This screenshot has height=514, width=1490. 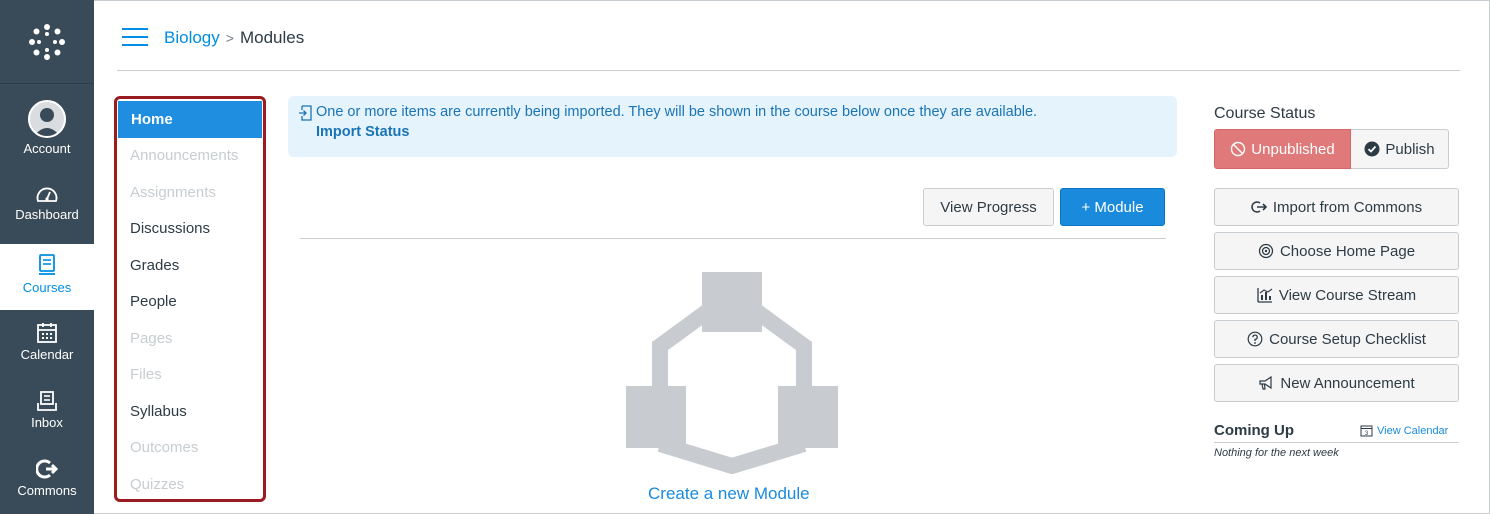 What do you see at coordinates (190, 484) in the screenshot?
I see `course-nav-quizzes: Quizzes` at bounding box center [190, 484].